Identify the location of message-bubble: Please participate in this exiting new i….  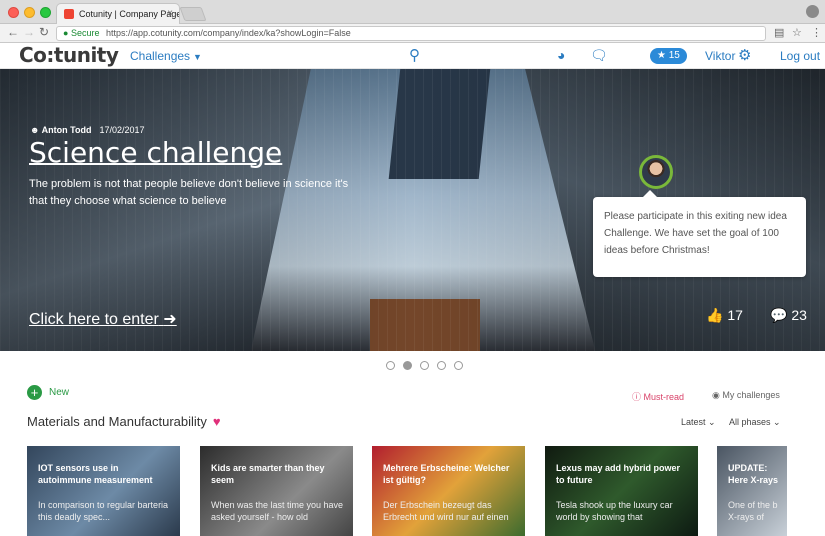
(699, 233).